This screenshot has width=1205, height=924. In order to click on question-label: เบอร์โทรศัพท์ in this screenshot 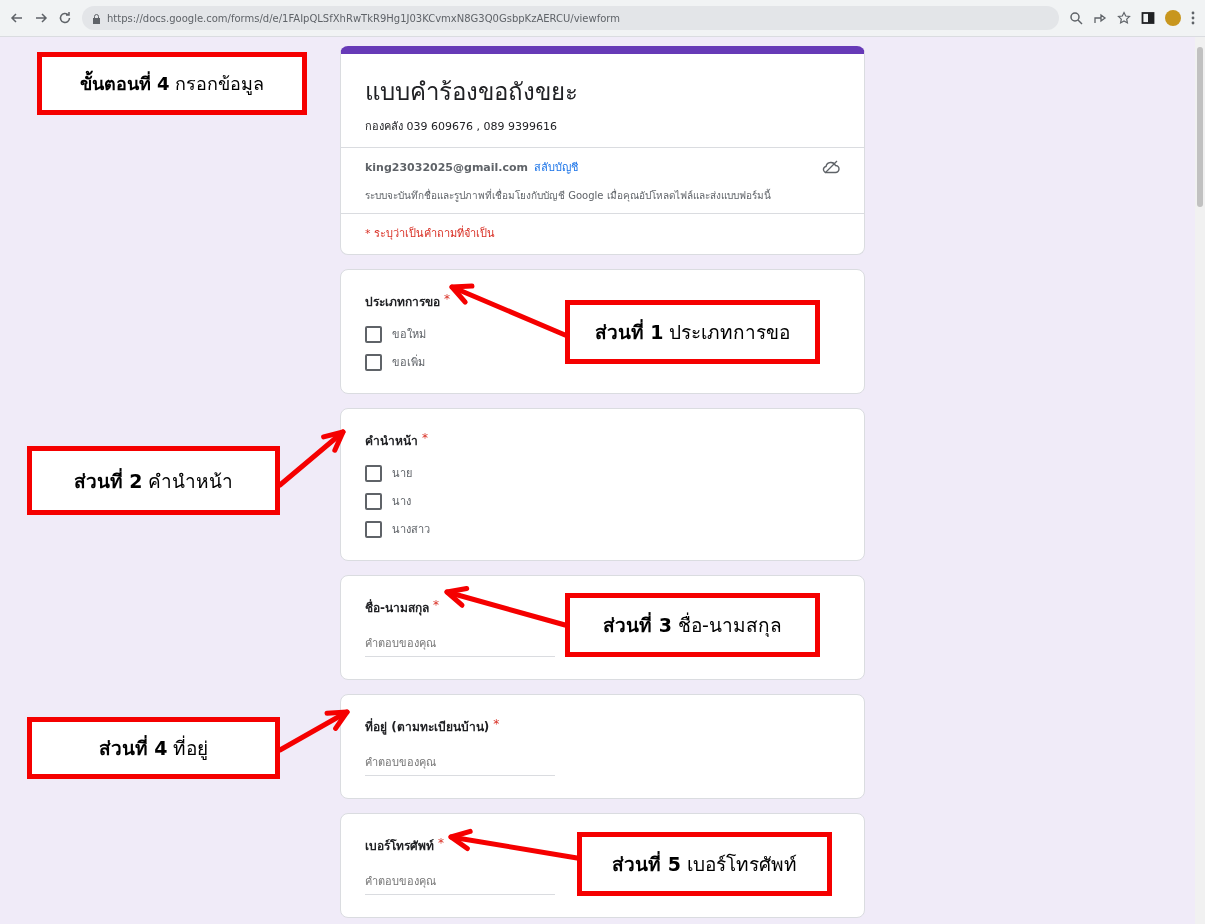, I will do `click(399, 846)`.